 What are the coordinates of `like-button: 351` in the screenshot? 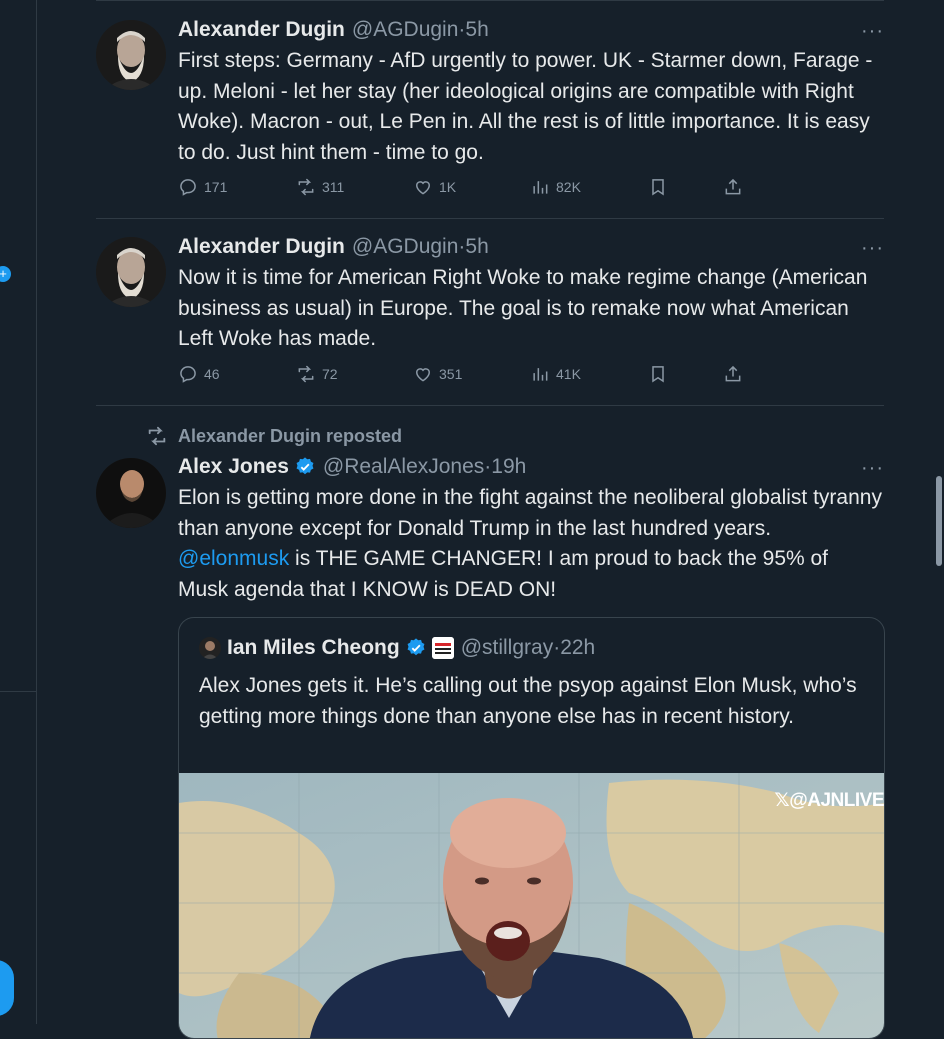 It's located at (437, 374).